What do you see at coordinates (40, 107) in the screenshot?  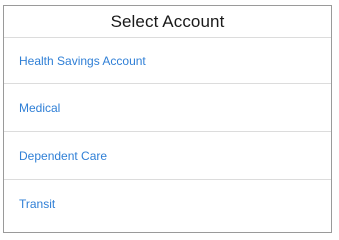 I see `account-option-label: Medical` at bounding box center [40, 107].